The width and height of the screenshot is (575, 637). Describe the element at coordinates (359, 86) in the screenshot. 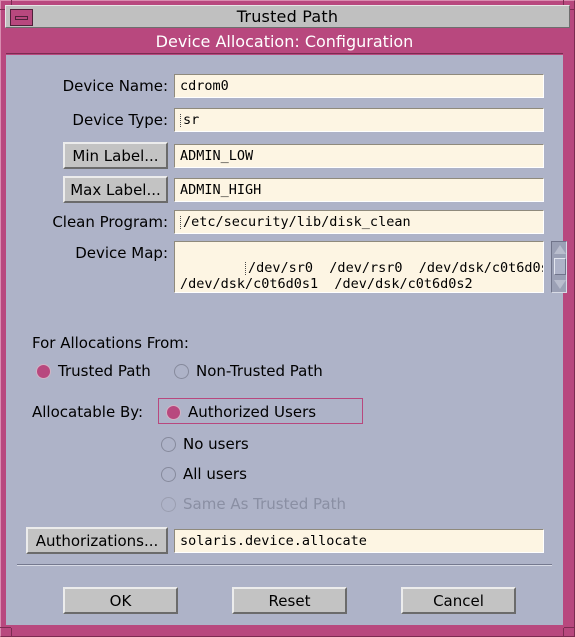

I see `device-name-input: cdrom0` at that location.